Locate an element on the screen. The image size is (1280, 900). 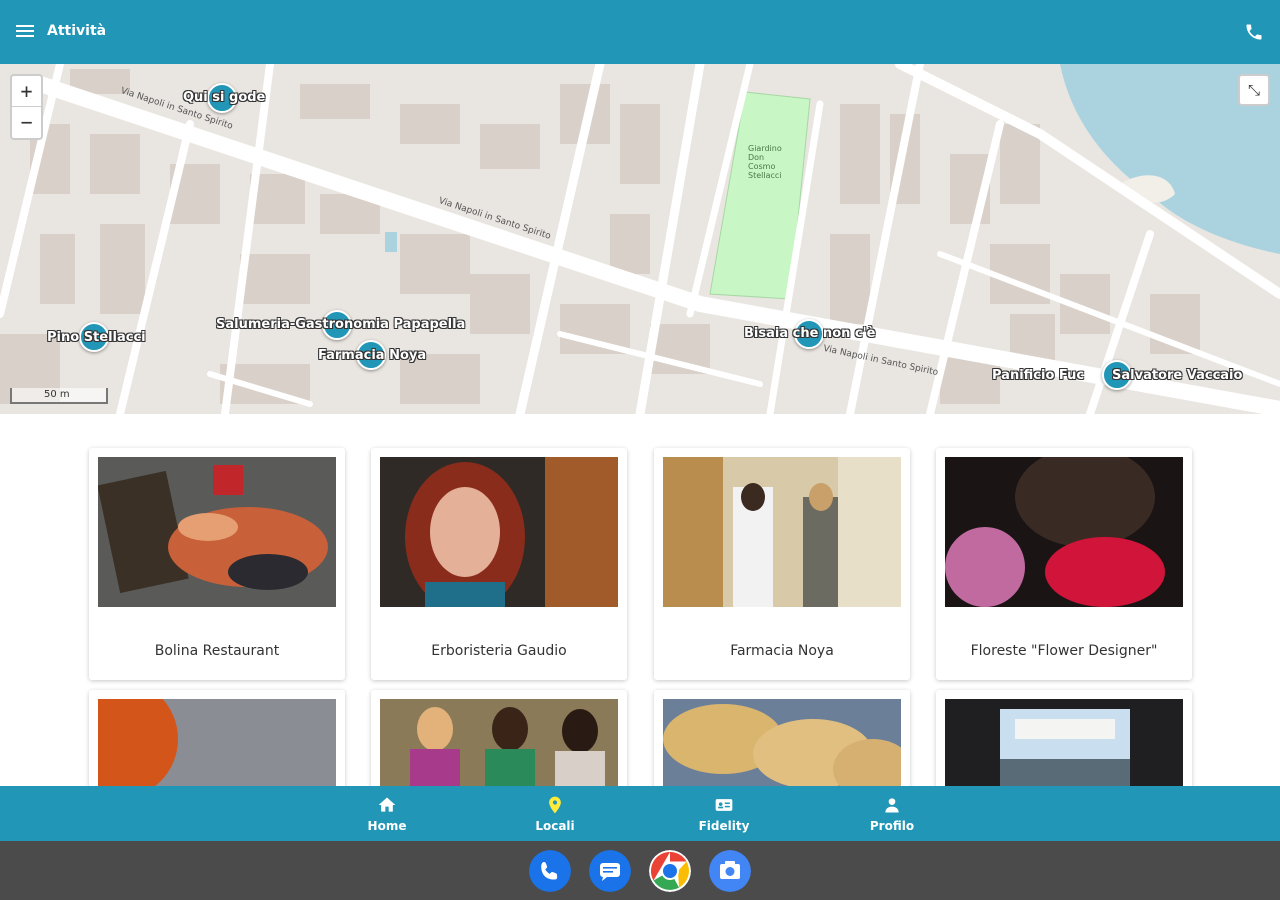
nav-label: Locali is located at coordinates (555, 826).